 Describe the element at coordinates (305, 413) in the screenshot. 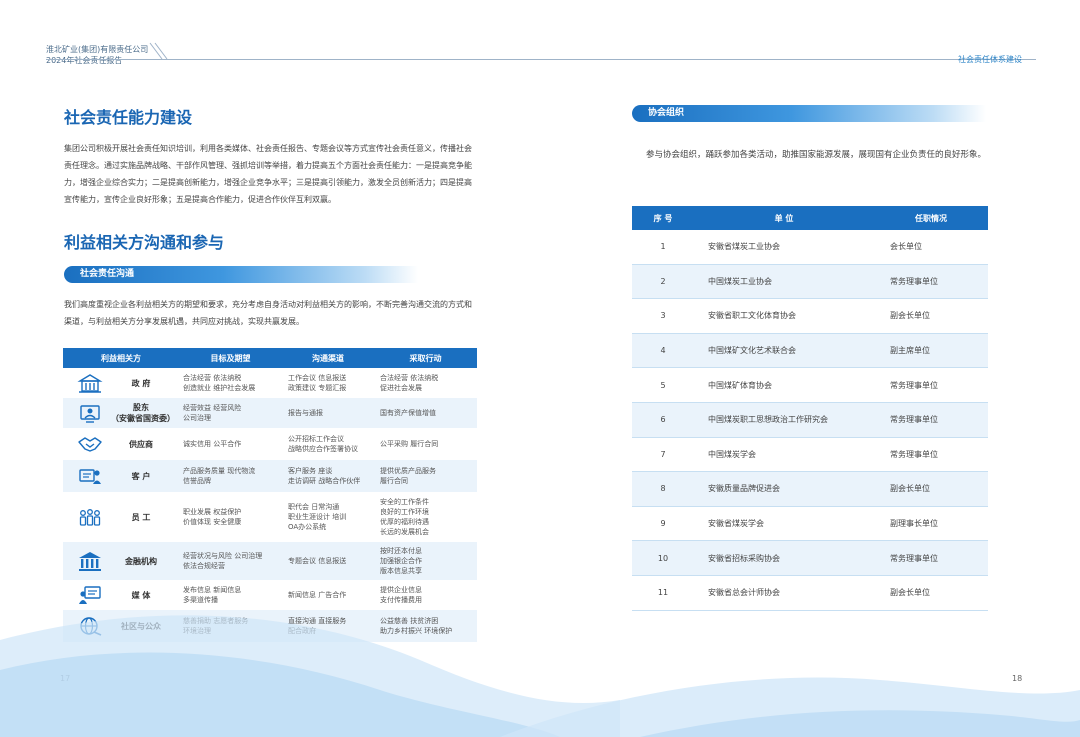

I see `channels-cell: 报告与通报` at that location.